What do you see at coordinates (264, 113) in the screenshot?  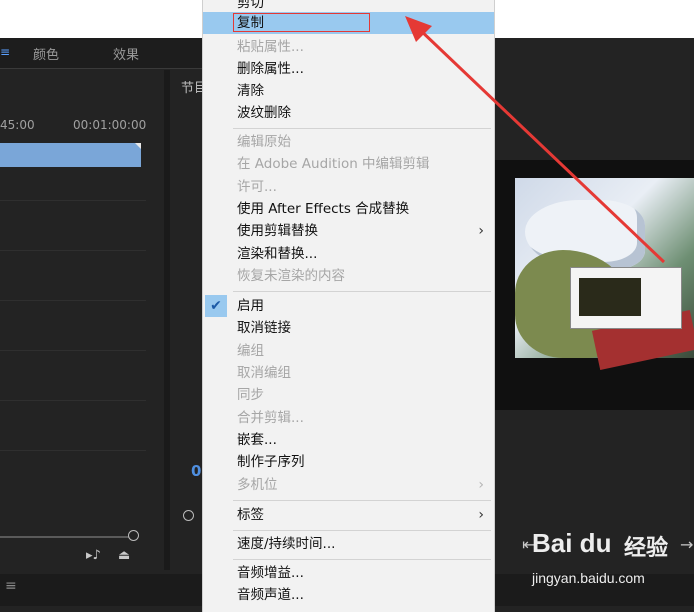 I see `menu-item-label: 波纹删除` at bounding box center [264, 113].